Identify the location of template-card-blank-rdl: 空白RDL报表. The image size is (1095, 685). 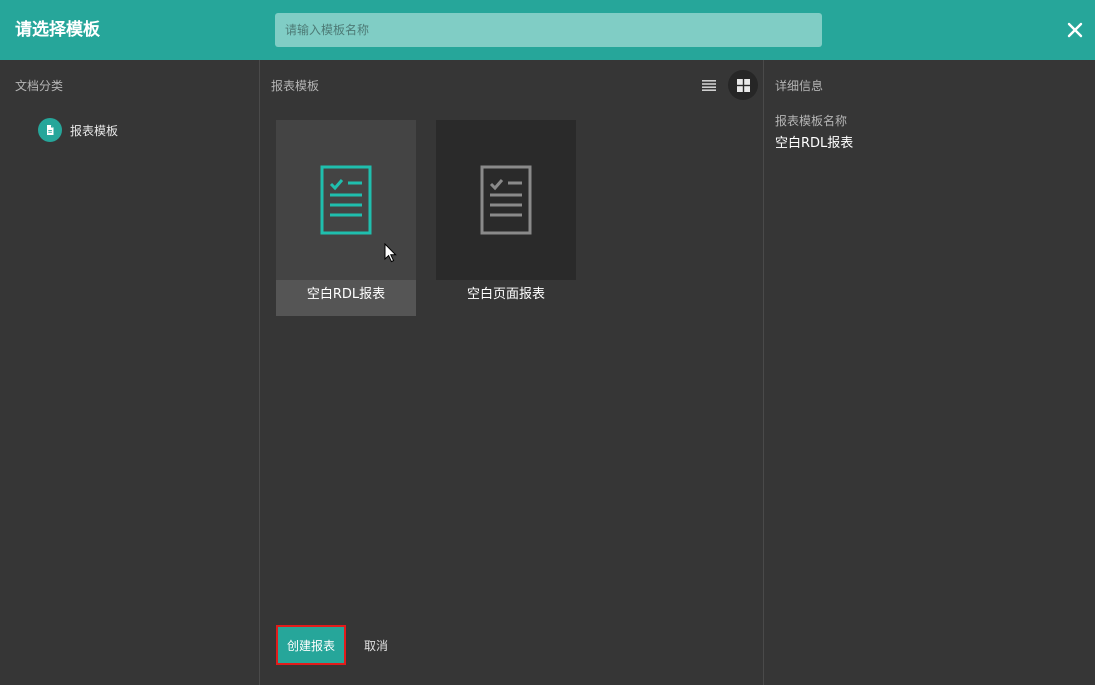
(346, 218).